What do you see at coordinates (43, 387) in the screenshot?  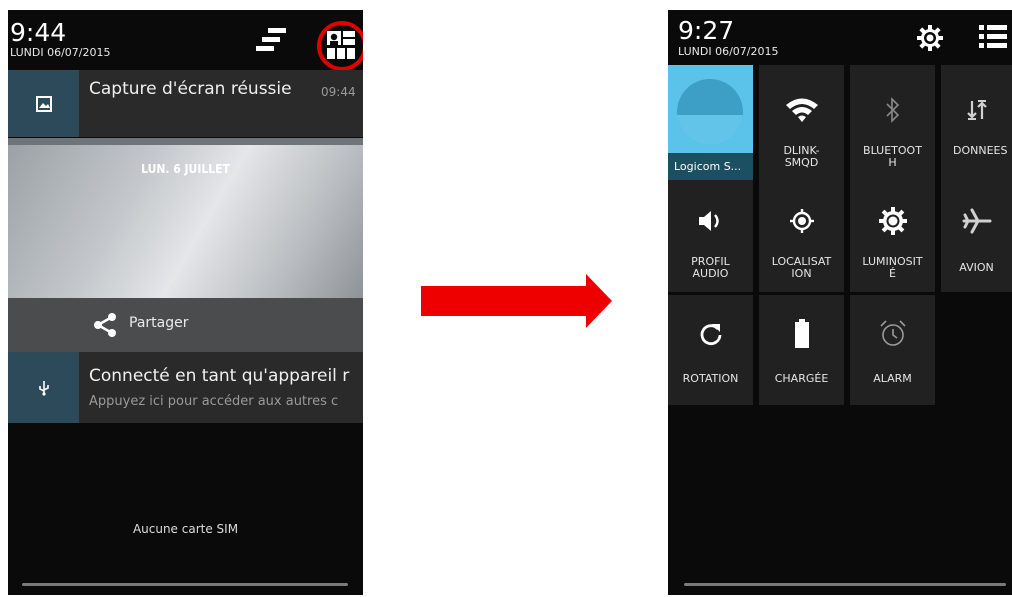 I see `usb-icon` at bounding box center [43, 387].